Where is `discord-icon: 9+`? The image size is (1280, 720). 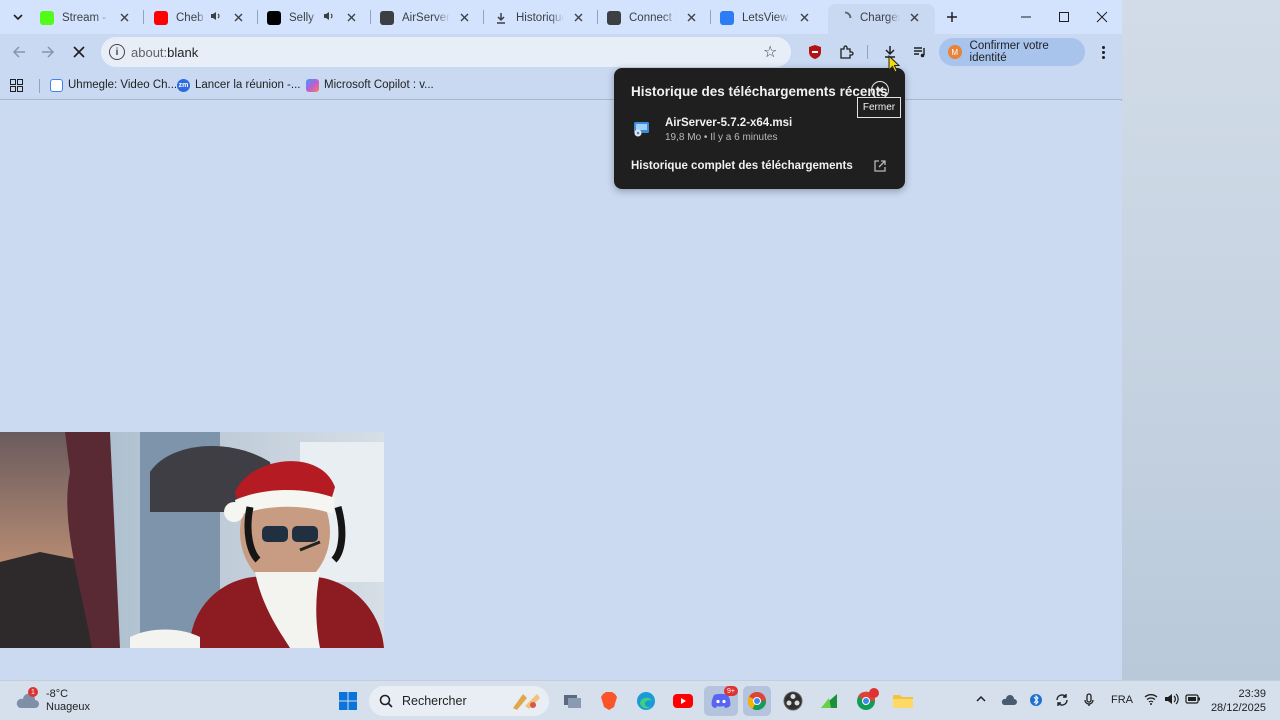 discord-icon: 9+ is located at coordinates (721, 701).